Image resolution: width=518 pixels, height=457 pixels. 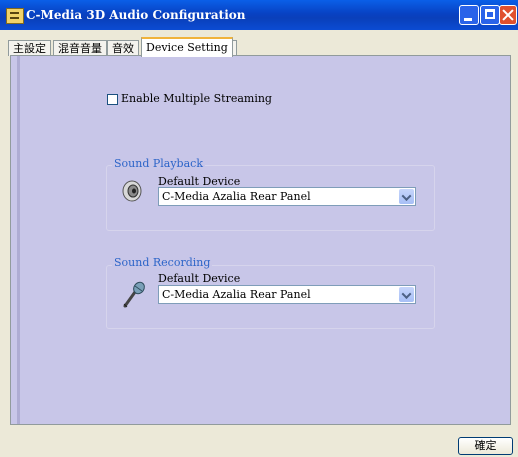 What do you see at coordinates (80, 48) in the screenshot?
I see `tab-mixer-volume: 混音音量` at bounding box center [80, 48].